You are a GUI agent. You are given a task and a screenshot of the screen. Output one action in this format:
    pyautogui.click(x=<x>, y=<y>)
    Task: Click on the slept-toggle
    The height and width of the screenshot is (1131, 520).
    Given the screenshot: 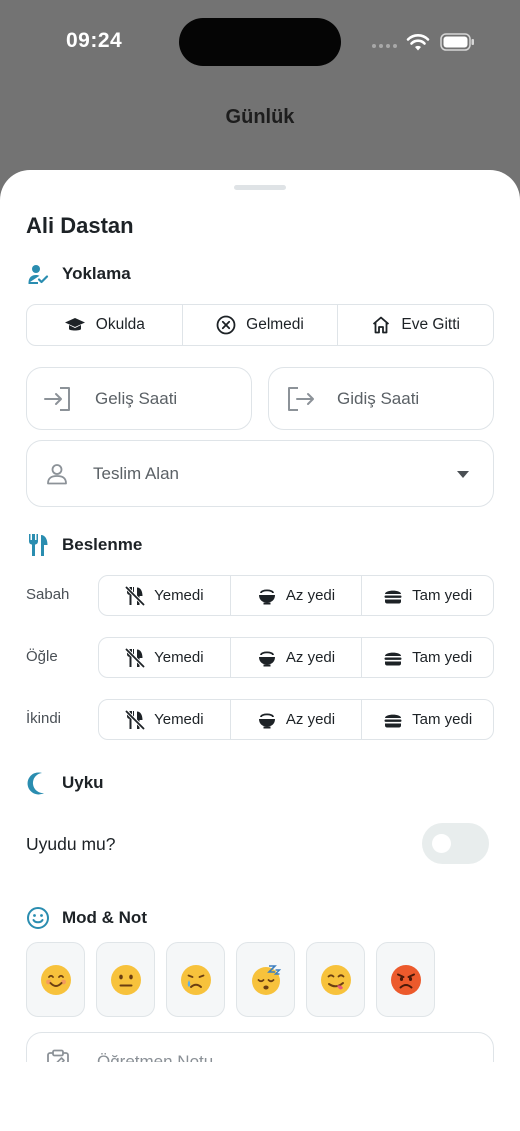 What is the action you would take?
    pyautogui.click(x=455, y=843)
    